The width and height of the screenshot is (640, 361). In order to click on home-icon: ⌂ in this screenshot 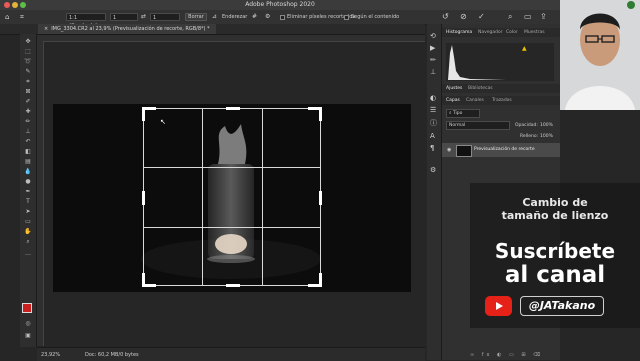, I will do `click(9, 17)`.